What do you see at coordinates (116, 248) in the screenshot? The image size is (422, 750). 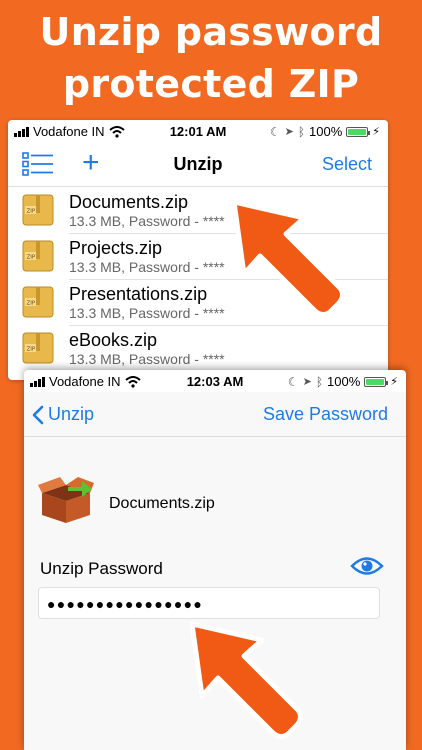 I see `file-name: Projects.zip` at bounding box center [116, 248].